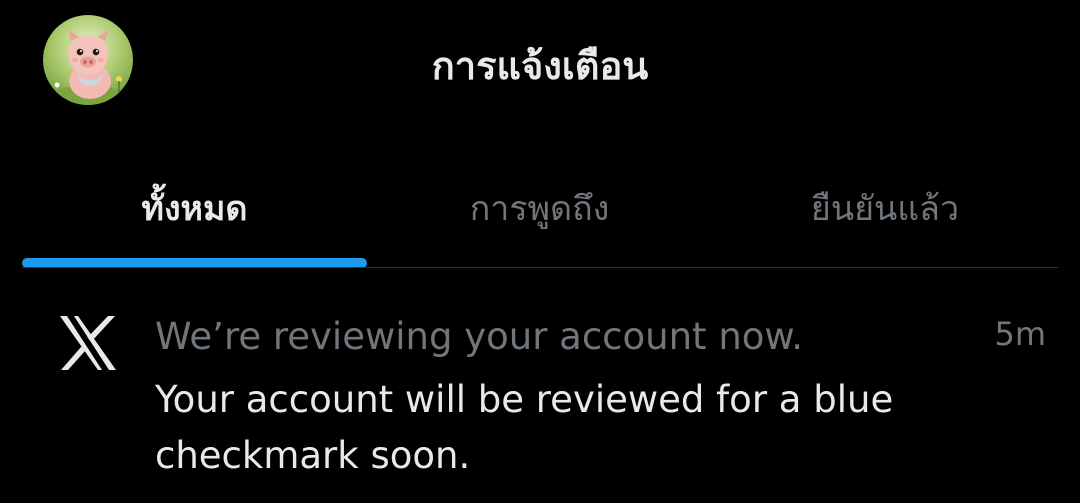  I want to click on notification-headline: We’re reviewing your account now., so click(479, 336).